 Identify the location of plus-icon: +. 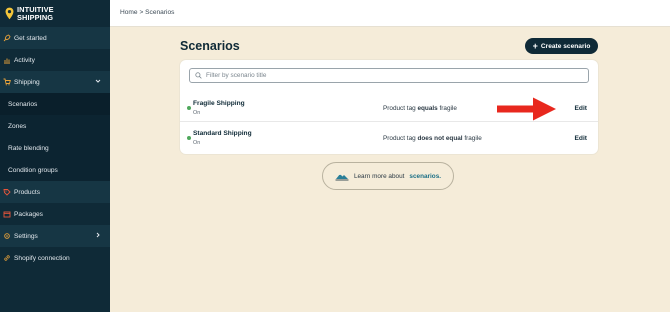
(535, 45).